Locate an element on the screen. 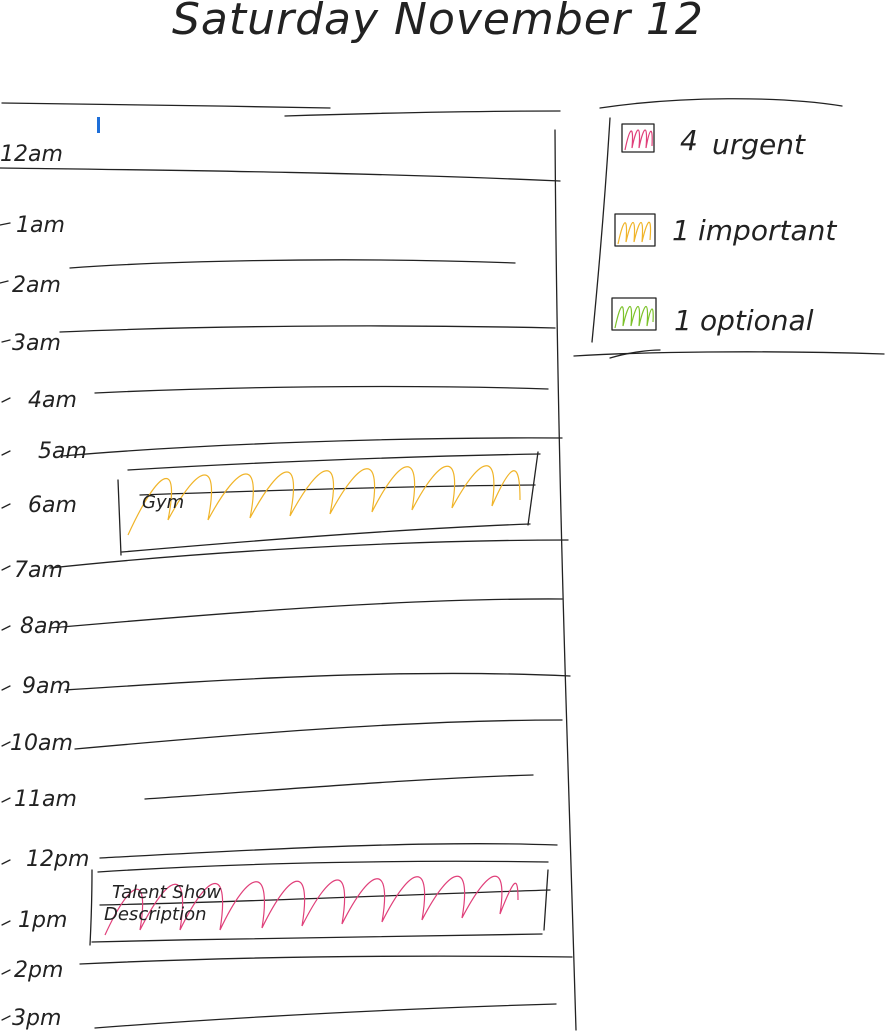  legend-item-urgent: 4 urgent is located at coordinates (713, 142).